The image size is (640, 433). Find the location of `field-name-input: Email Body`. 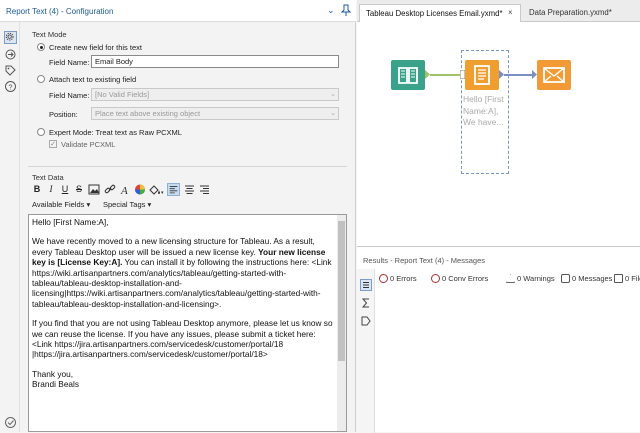

field-name-input: Email Body is located at coordinates (215, 61).